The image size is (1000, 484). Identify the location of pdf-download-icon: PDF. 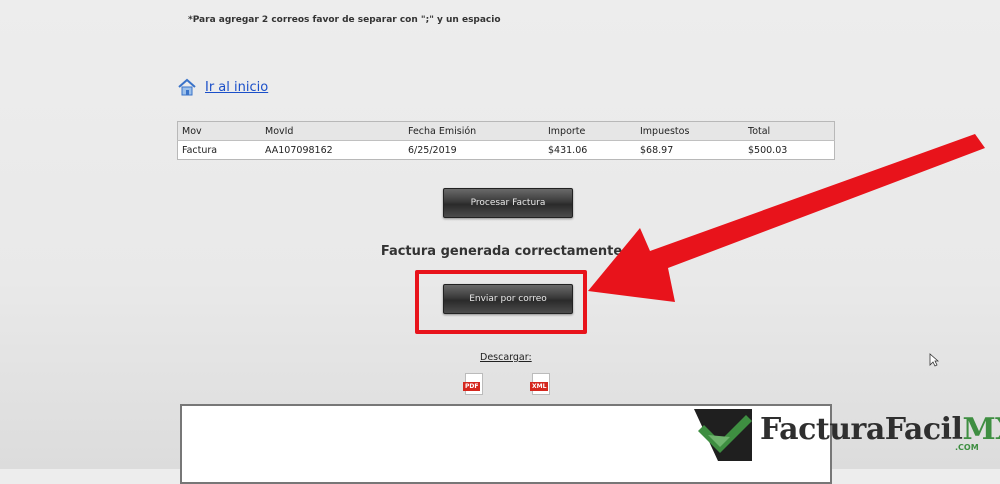
(474, 384).